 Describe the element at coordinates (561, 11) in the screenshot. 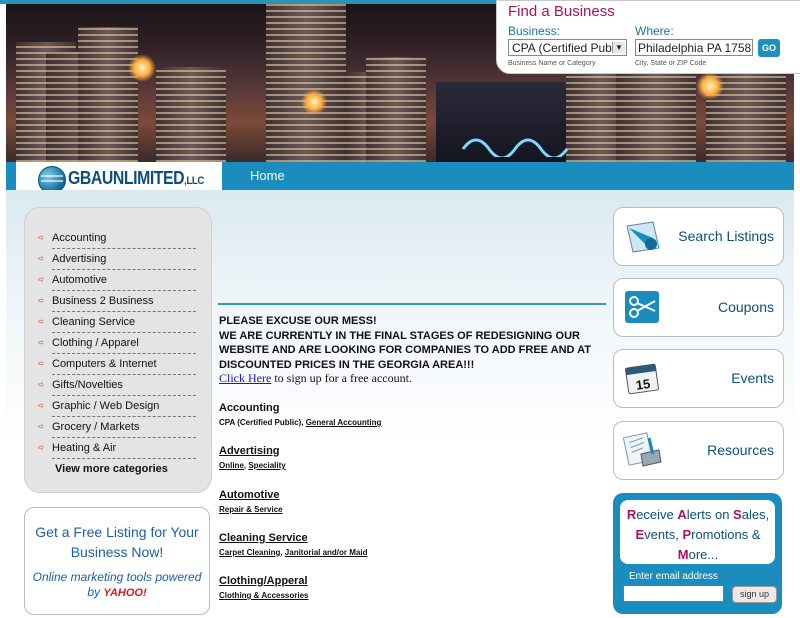

I see `find-business-title: Find a Business` at that location.